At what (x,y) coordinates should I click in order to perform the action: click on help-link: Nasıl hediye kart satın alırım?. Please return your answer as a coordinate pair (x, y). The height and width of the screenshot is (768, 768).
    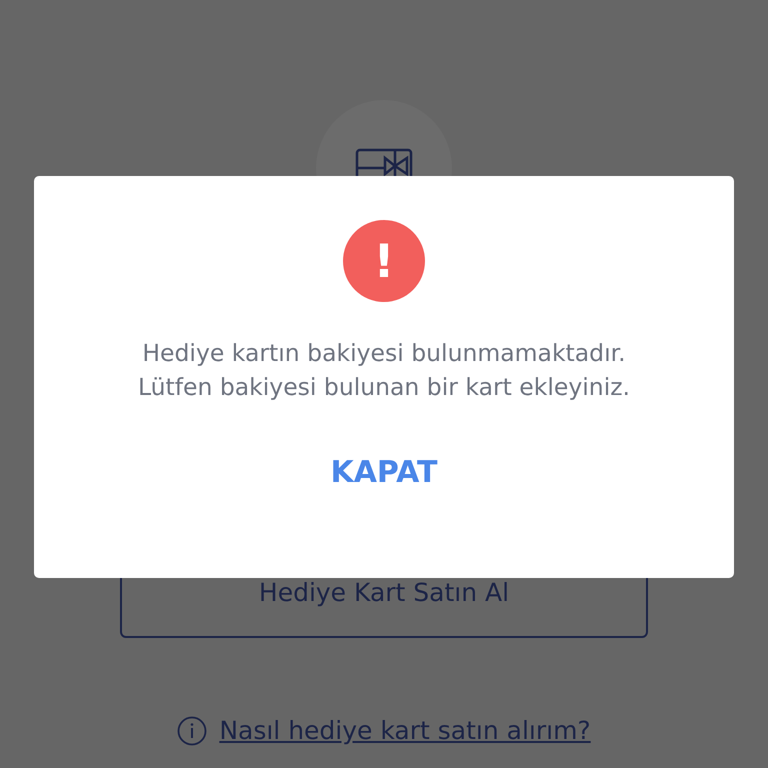
    Looking at the image, I should click on (405, 731).